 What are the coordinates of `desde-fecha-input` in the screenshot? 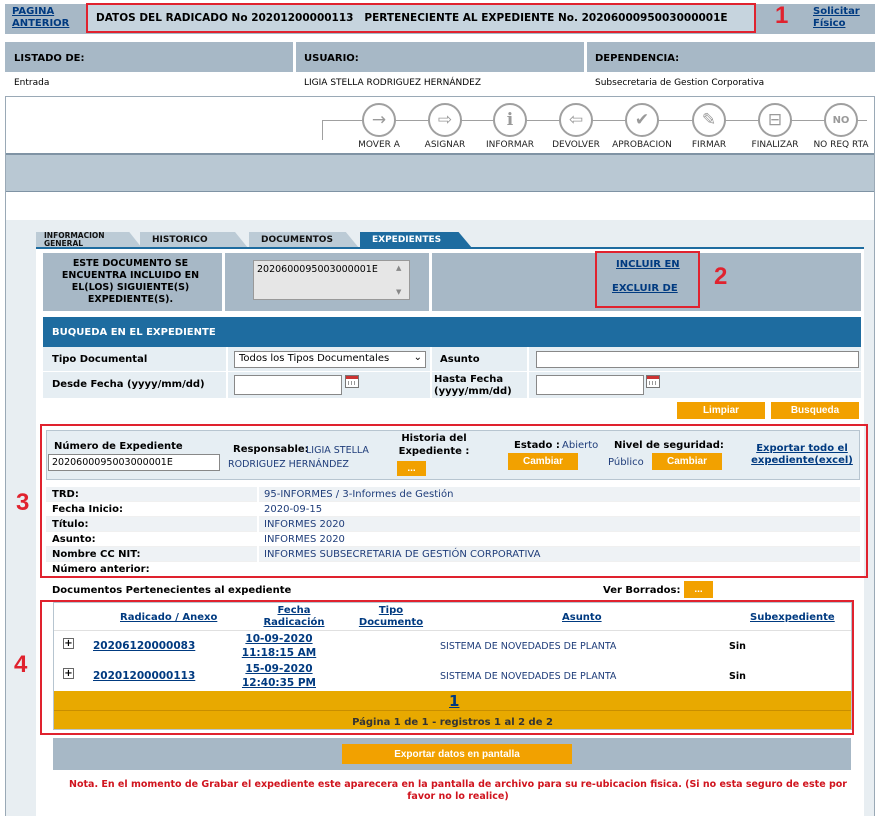 It's located at (288, 385).